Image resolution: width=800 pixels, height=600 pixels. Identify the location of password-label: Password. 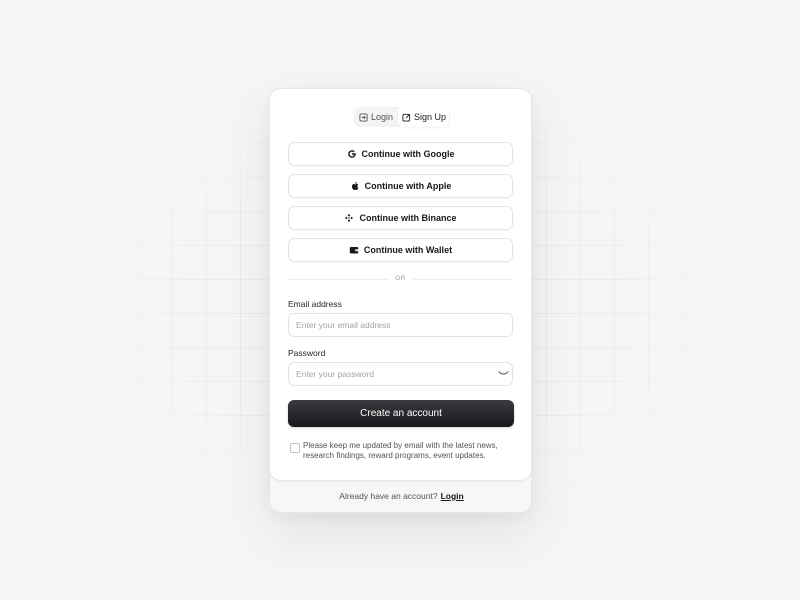
(307, 353).